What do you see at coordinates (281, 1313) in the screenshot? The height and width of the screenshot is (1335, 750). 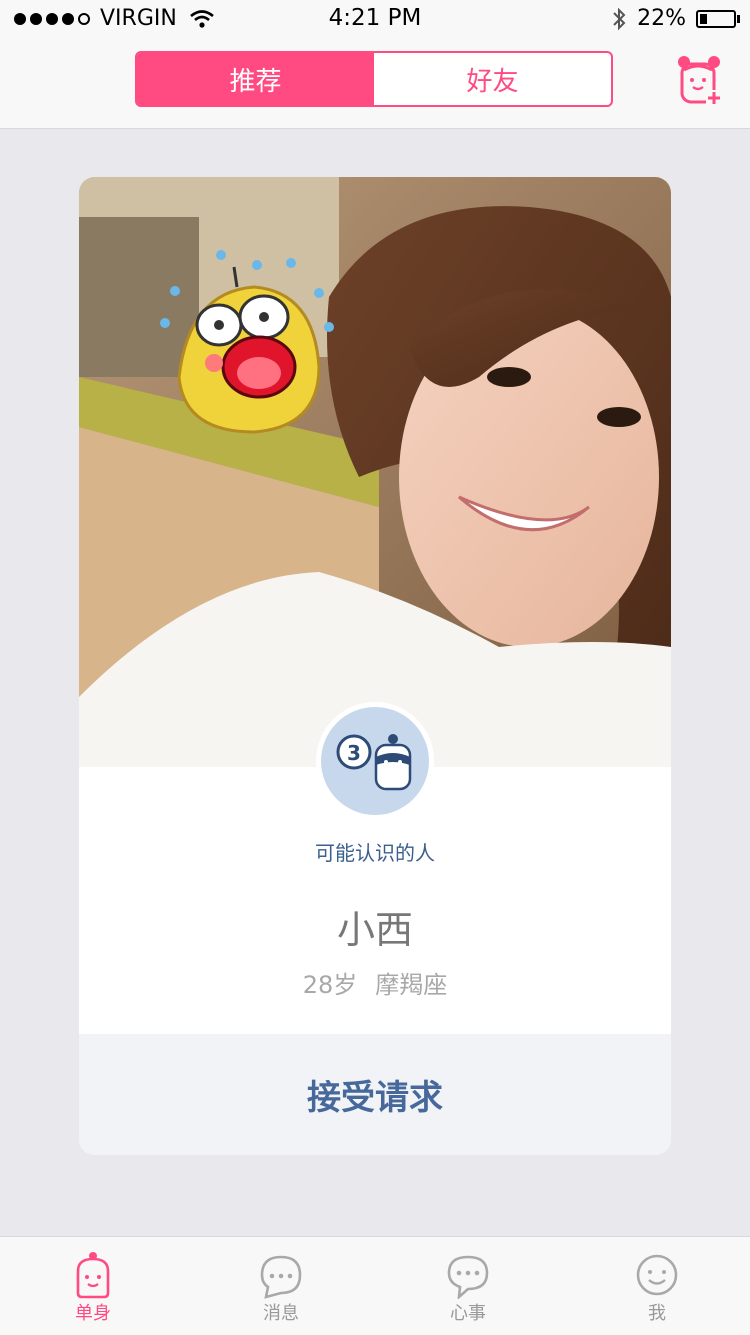 I see `tab-messages-label: 消息` at bounding box center [281, 1313].